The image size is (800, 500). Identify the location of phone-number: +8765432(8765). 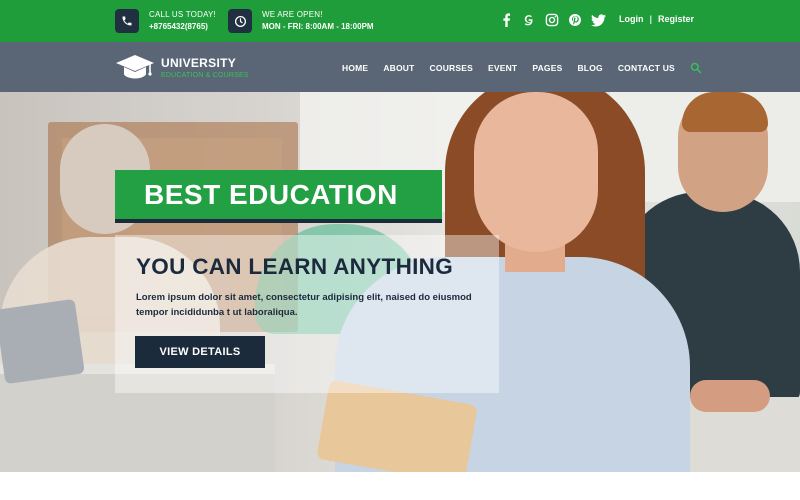
(178, 26).